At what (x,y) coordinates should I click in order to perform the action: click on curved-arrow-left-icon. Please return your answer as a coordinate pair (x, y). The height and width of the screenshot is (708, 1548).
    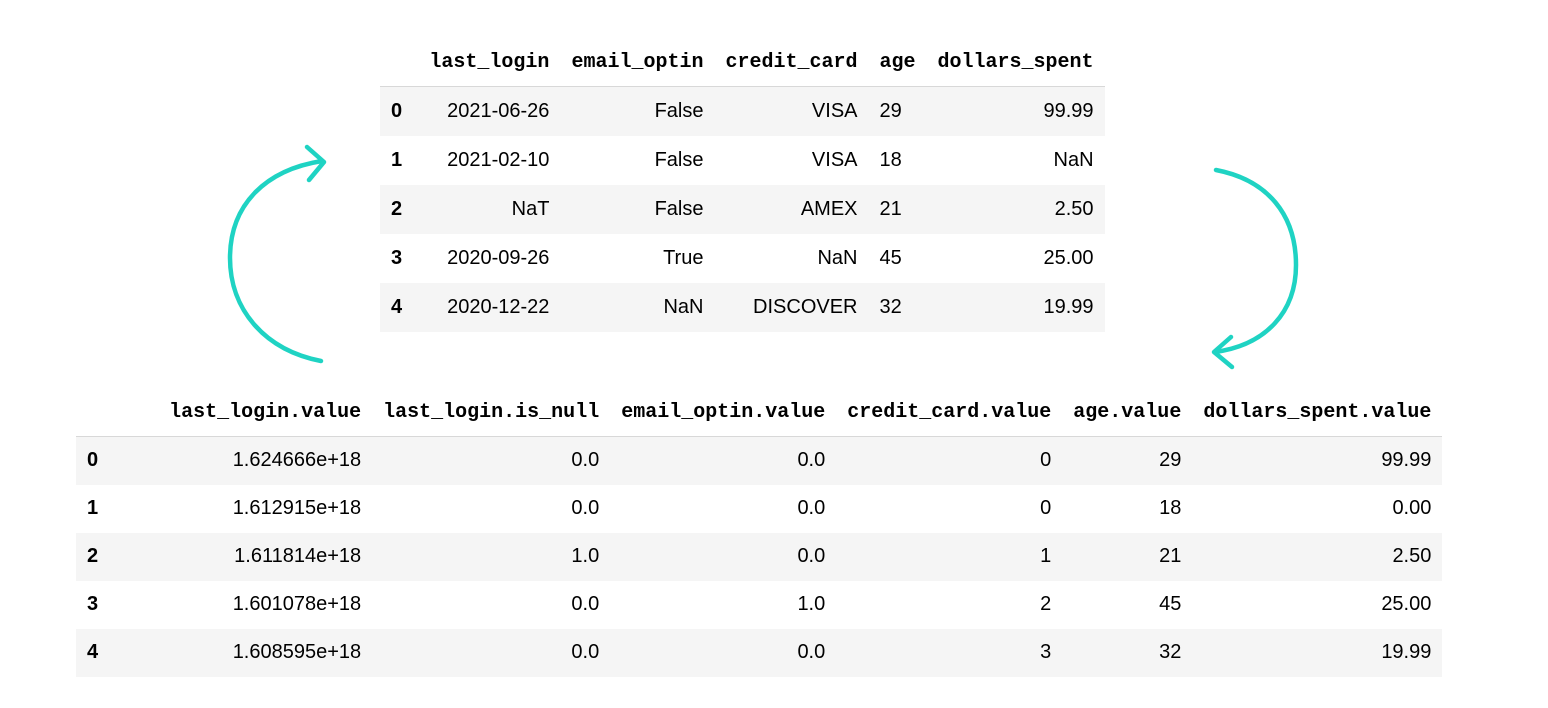
    Looking at the image, I should click on (277, 254).